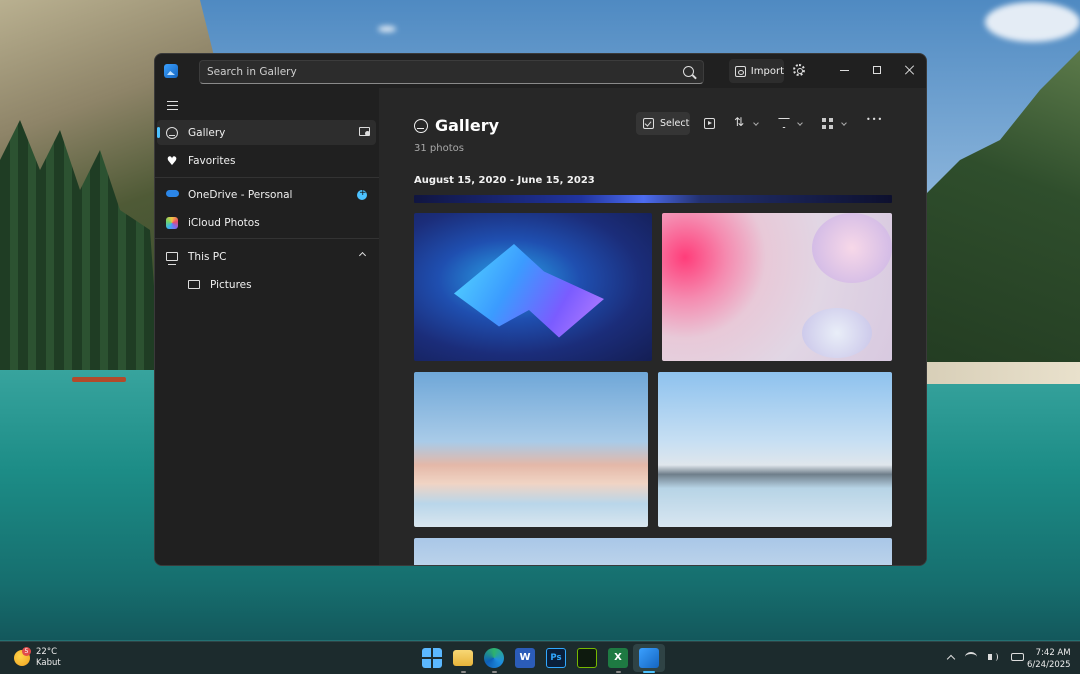  What do you see at coordinates (1017, 657) in the screenshot?
I see `battery-icon` at bounding box center [1017, 657].